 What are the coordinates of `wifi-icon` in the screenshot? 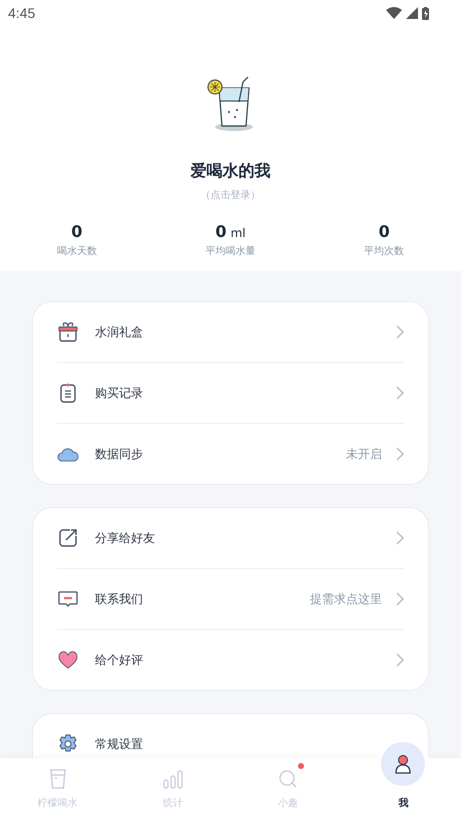 It's located at (394, 13).